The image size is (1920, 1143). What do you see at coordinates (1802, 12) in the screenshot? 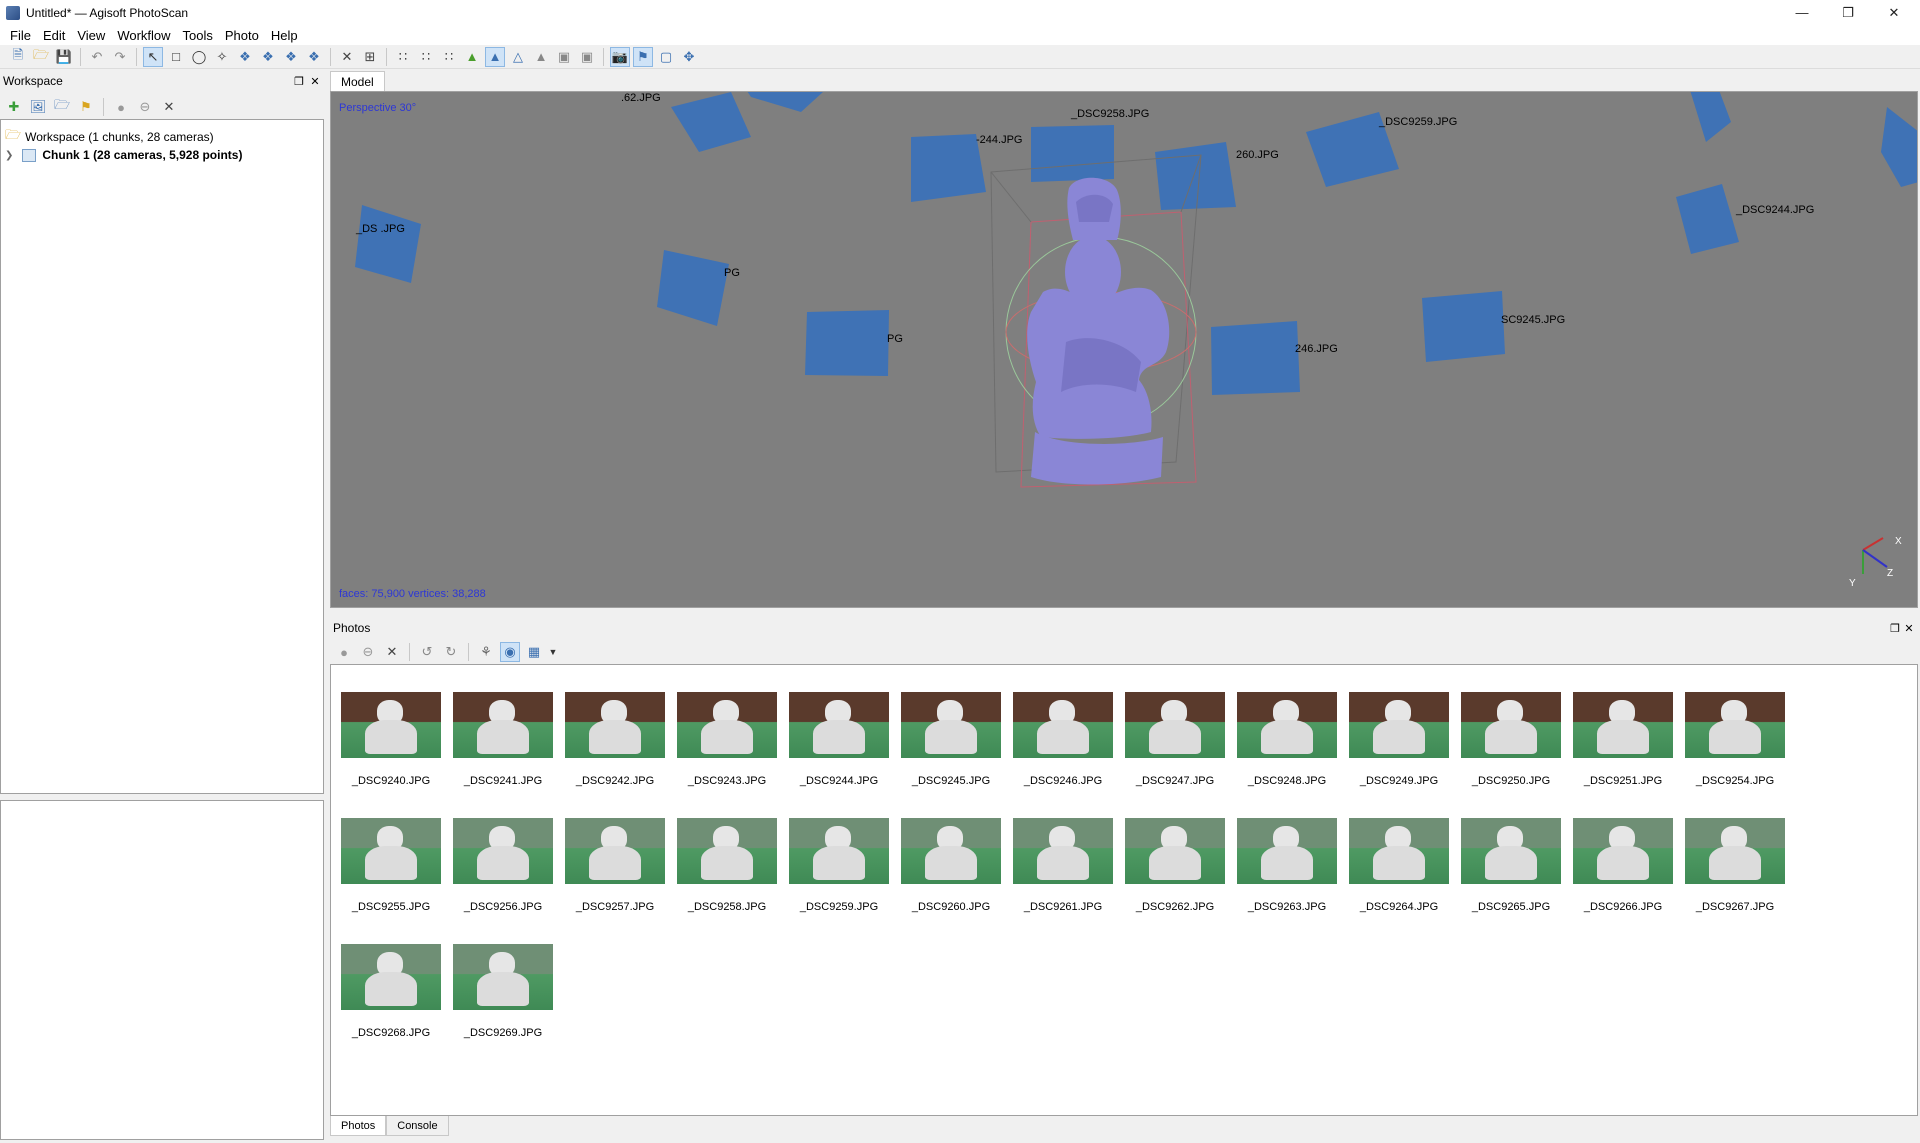
I see `minimize-icon: —` at bounding box center [1802, 12].